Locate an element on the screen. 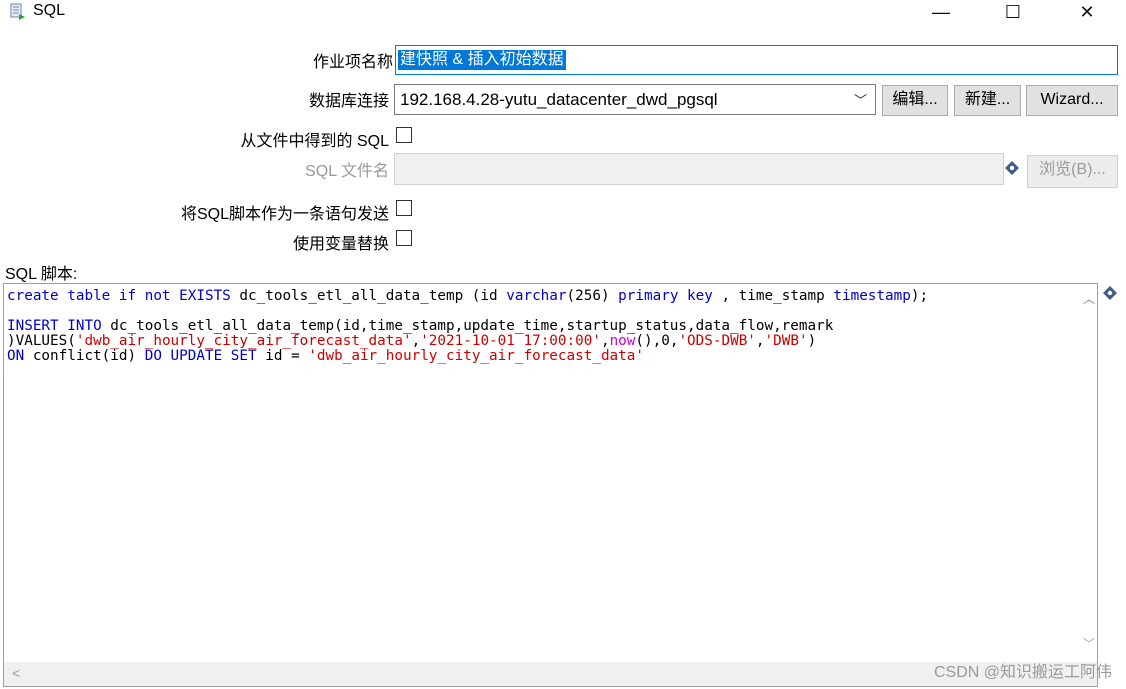  maximize-button: ☐ is located at coordinates (1013, 13).